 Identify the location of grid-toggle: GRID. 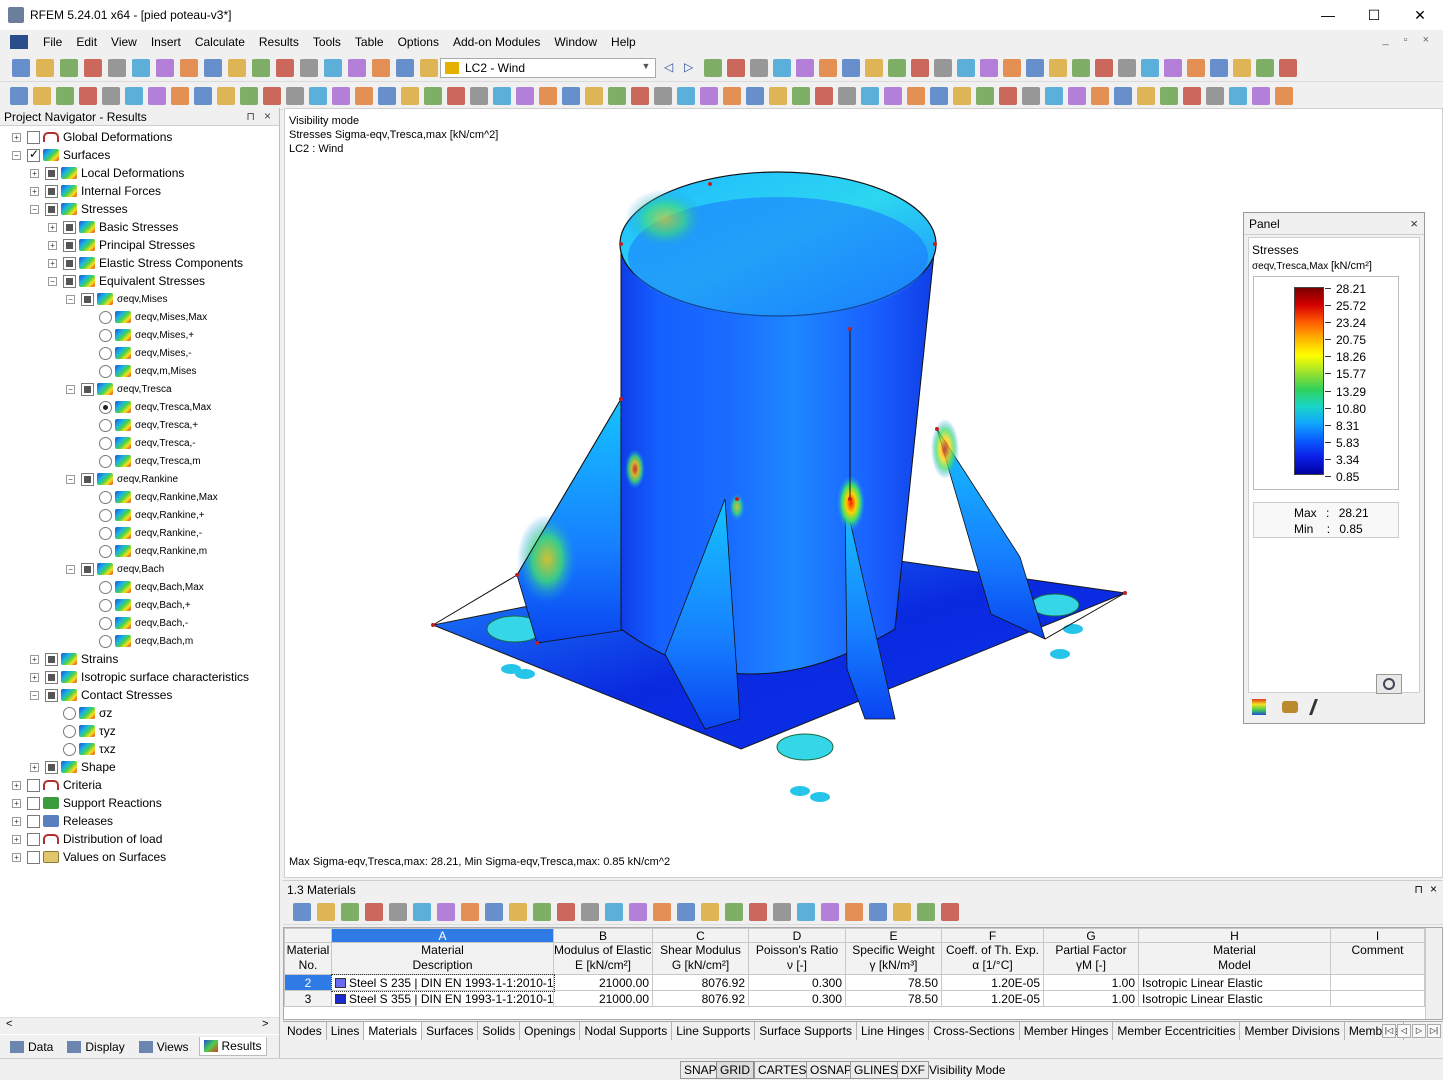
(735, 1070).